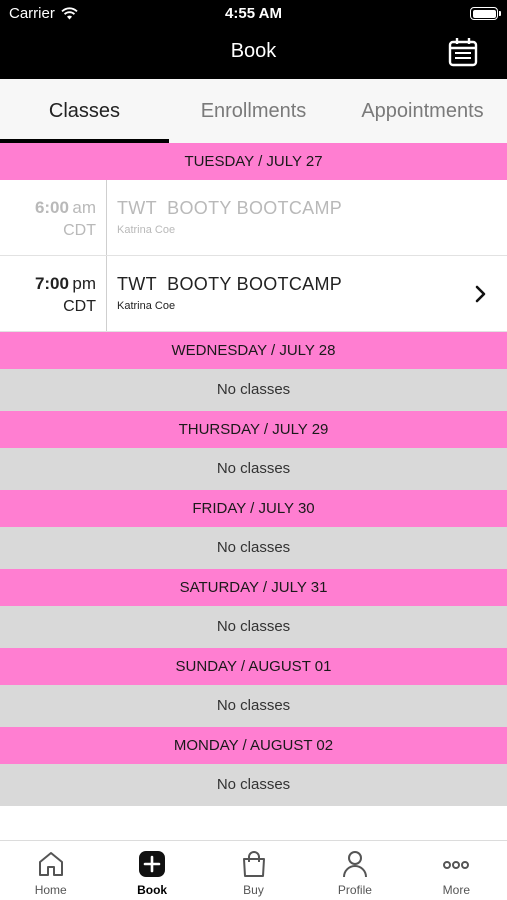  I want to click on plus-square-icon, so click(152, 864).